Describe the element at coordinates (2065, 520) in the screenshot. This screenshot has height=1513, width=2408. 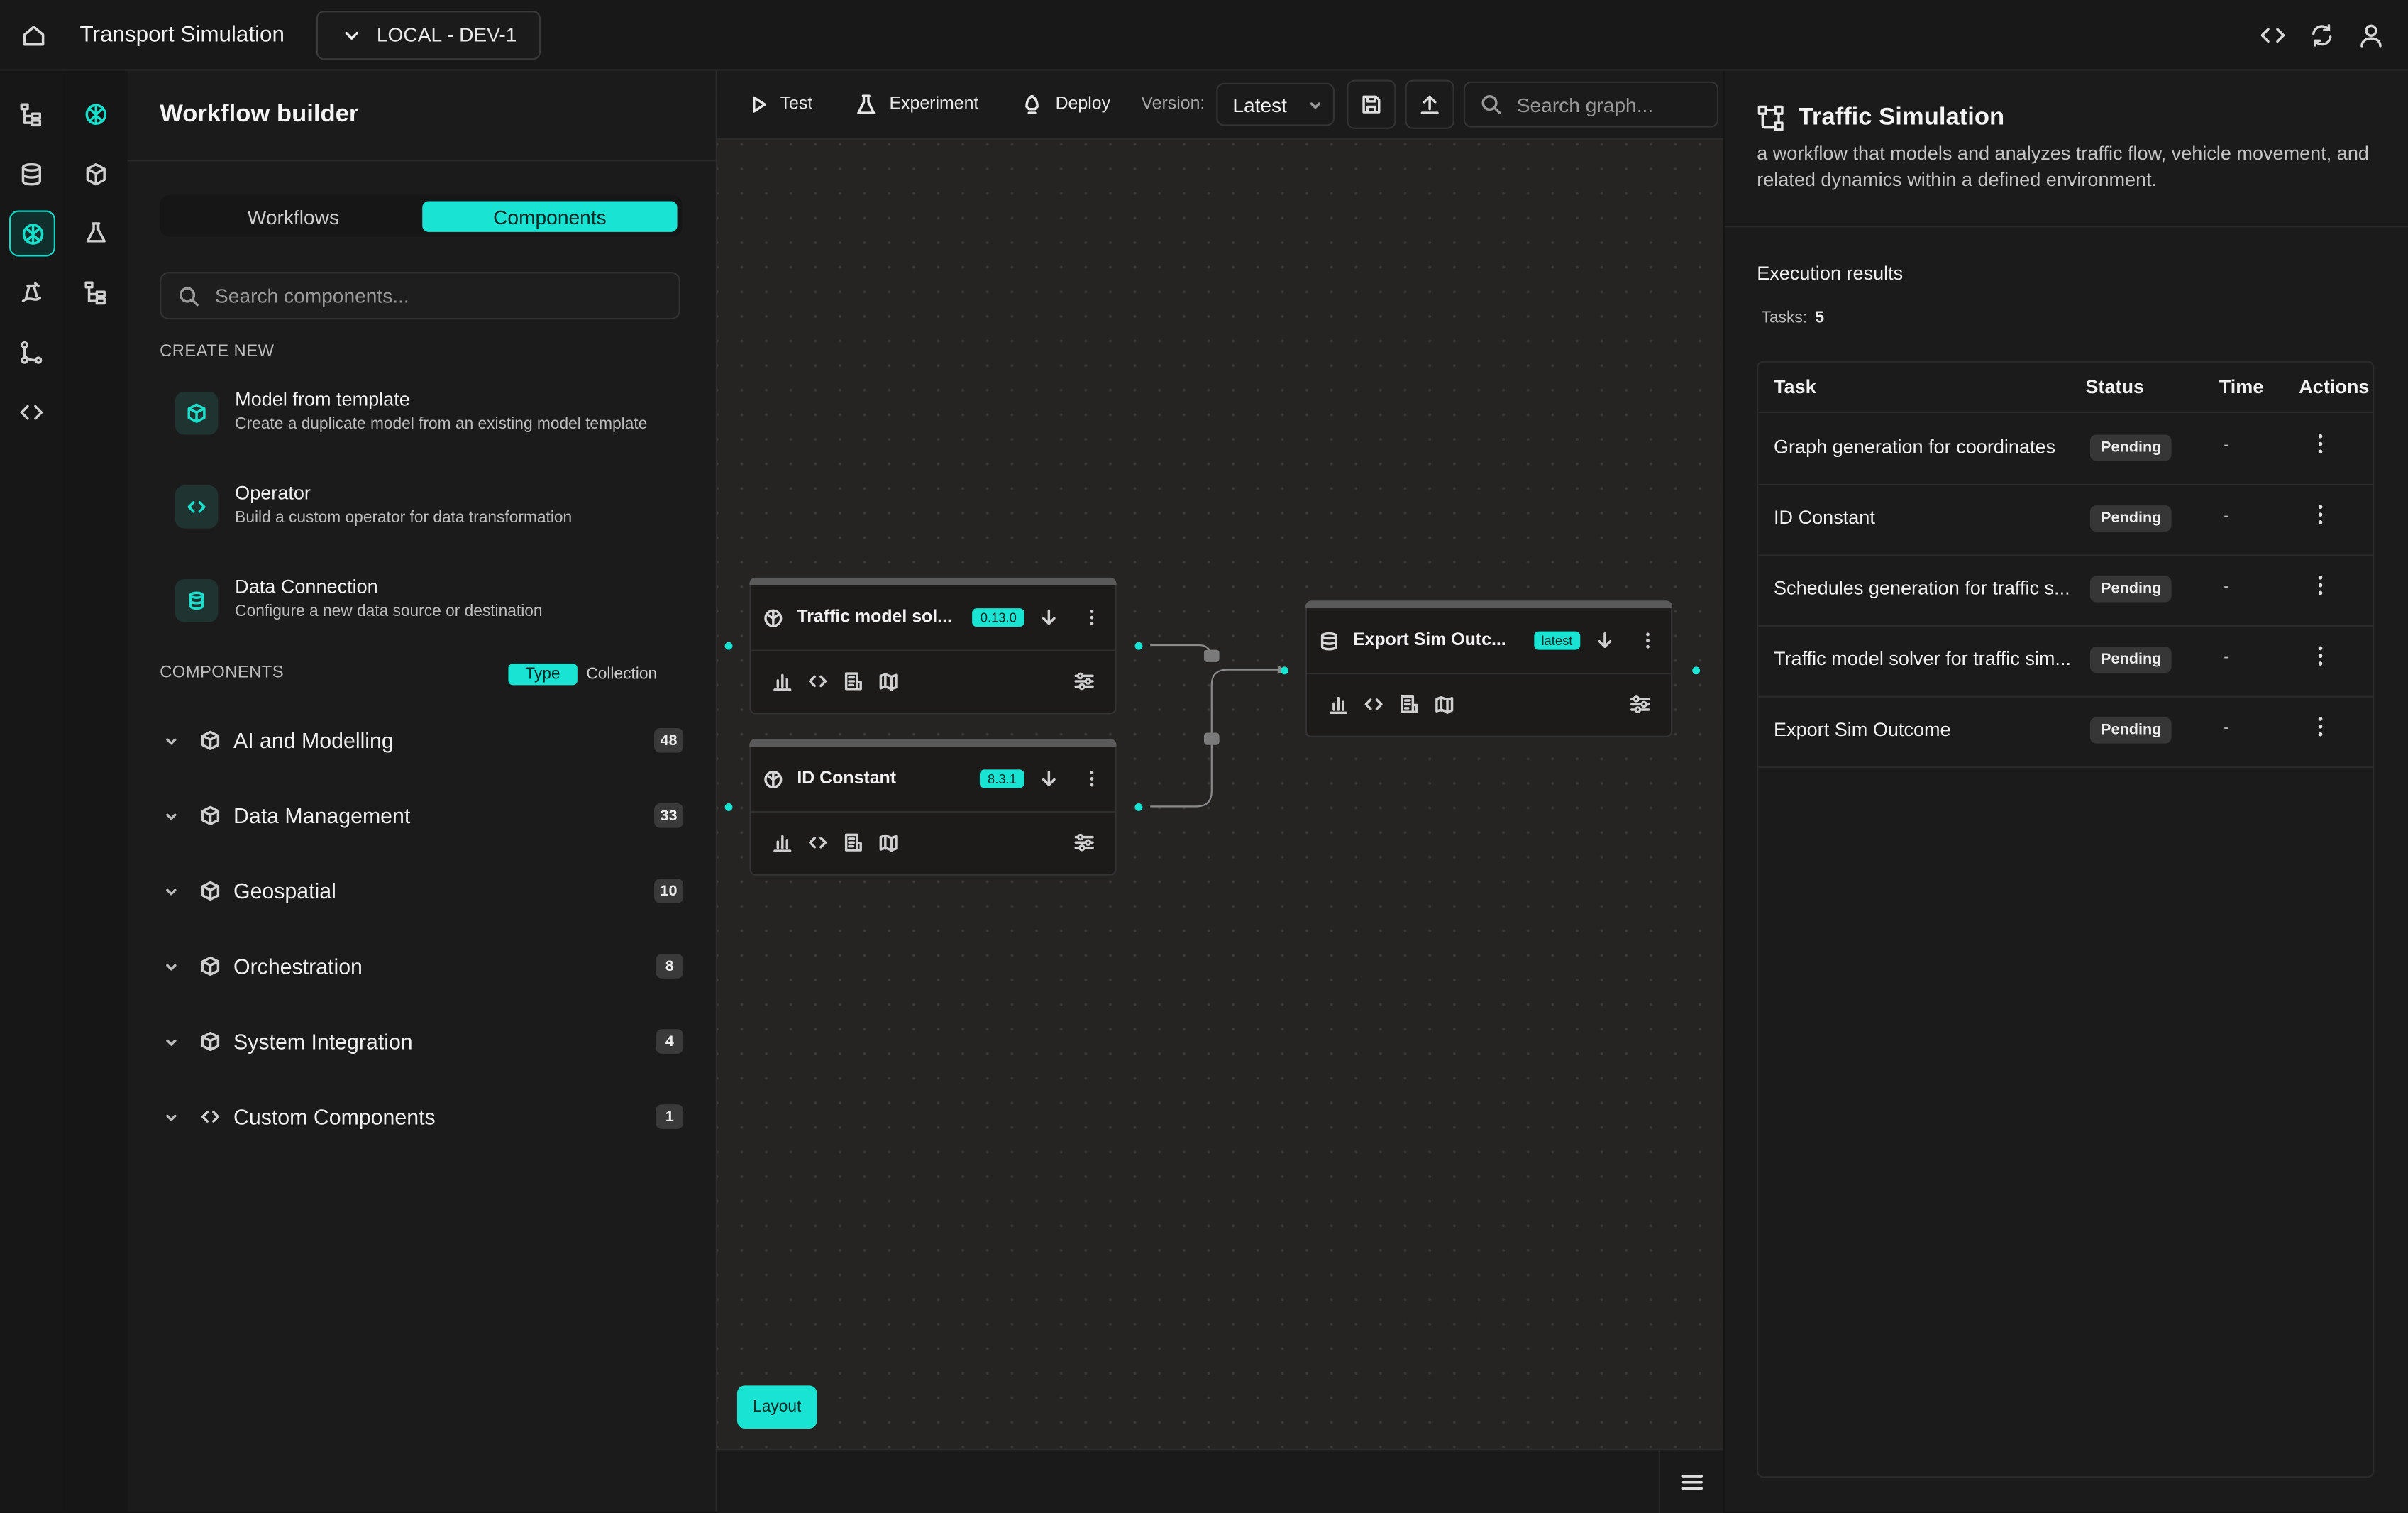
I see `table-row: ID Constant Pending -` at that location.